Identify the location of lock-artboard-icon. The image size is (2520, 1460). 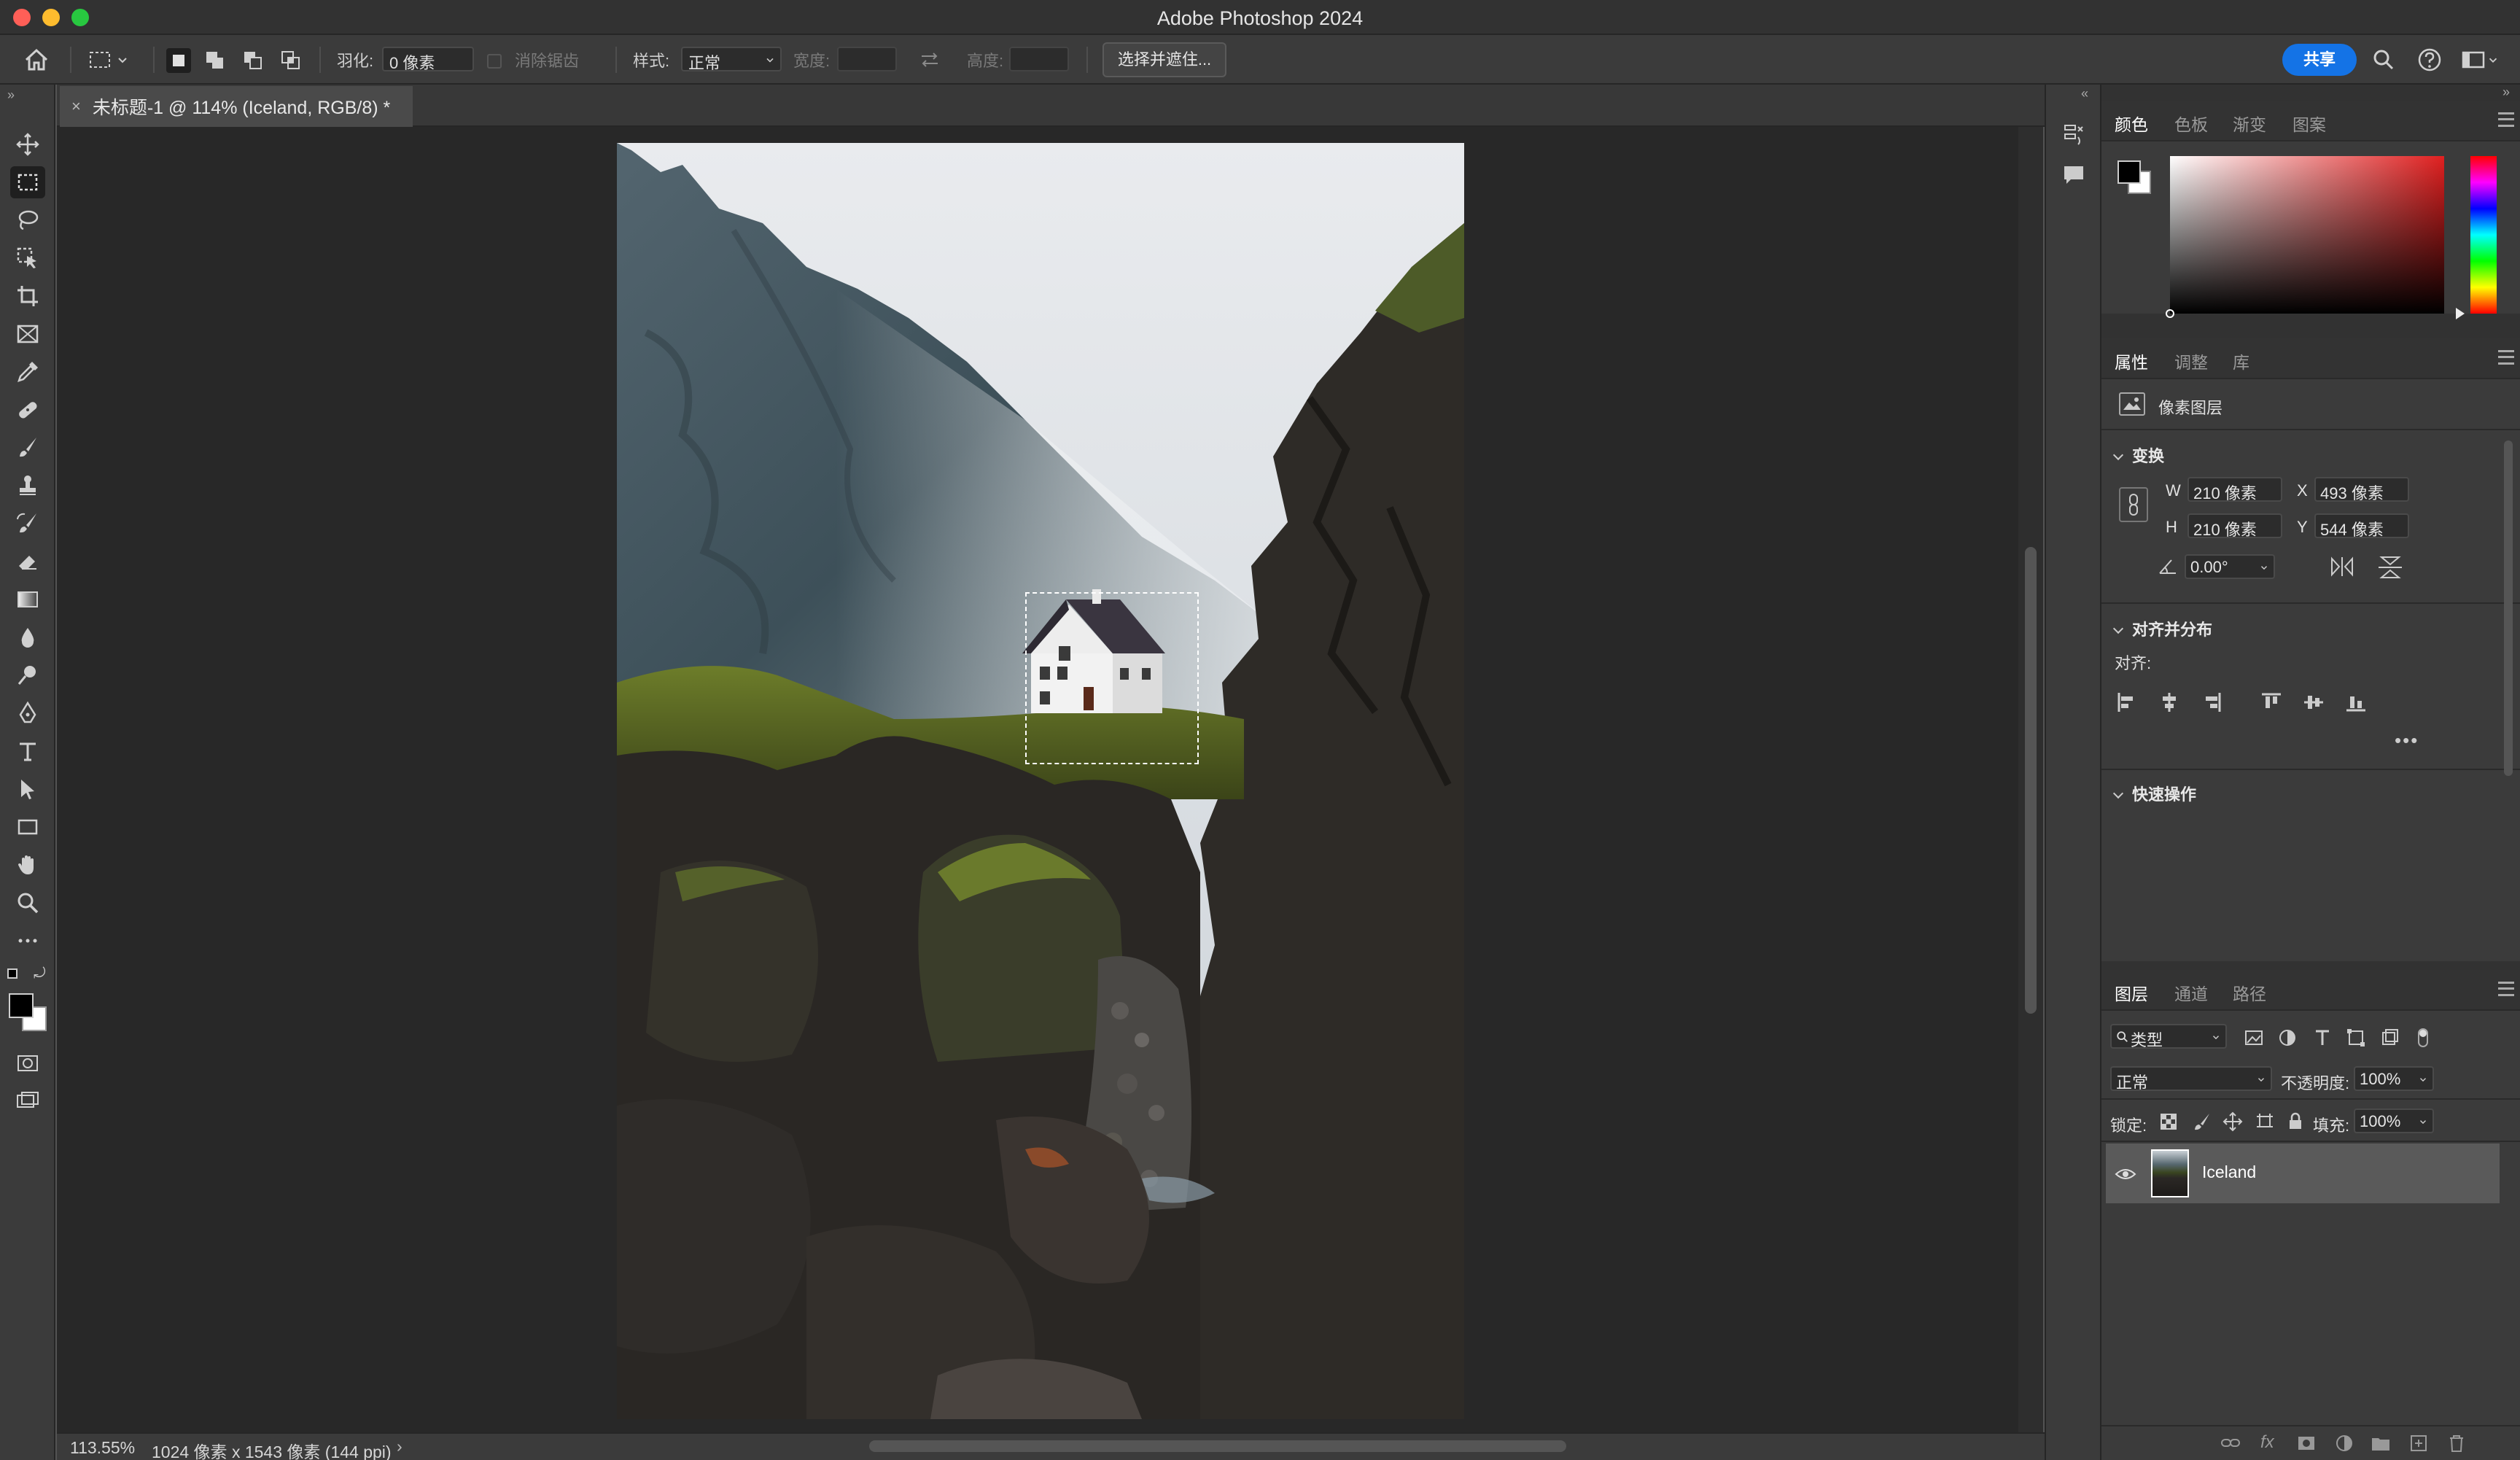
(2265, 1121).